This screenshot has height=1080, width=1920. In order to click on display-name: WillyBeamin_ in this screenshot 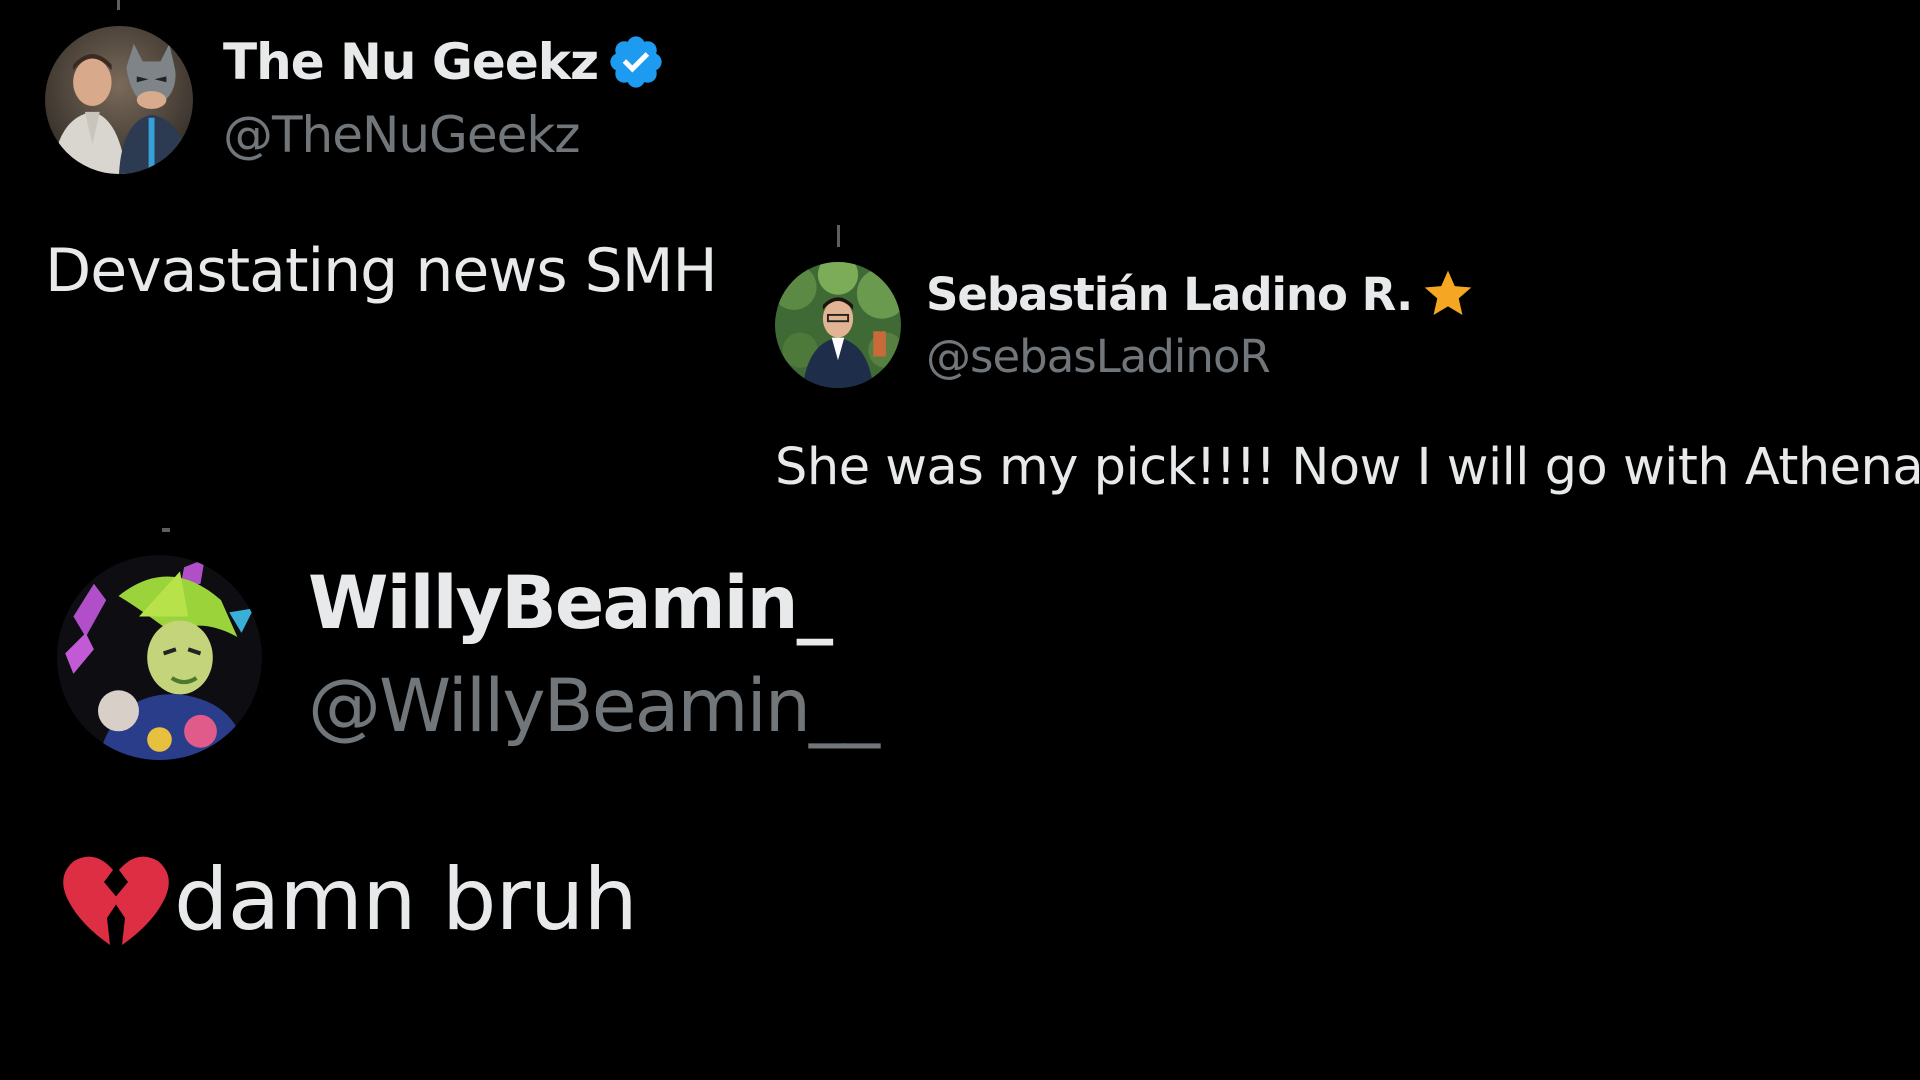, I will do `click(570, 603)`.